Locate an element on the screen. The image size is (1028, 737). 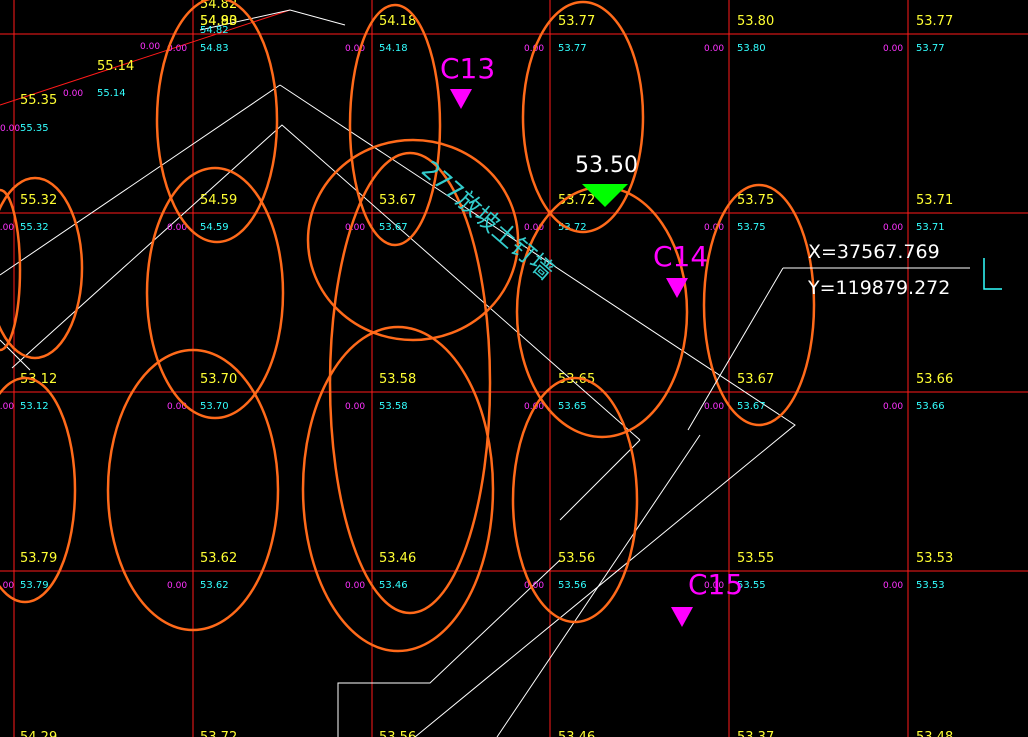
design-elevation-value: 53.56 is located at coordinates (572, 585).